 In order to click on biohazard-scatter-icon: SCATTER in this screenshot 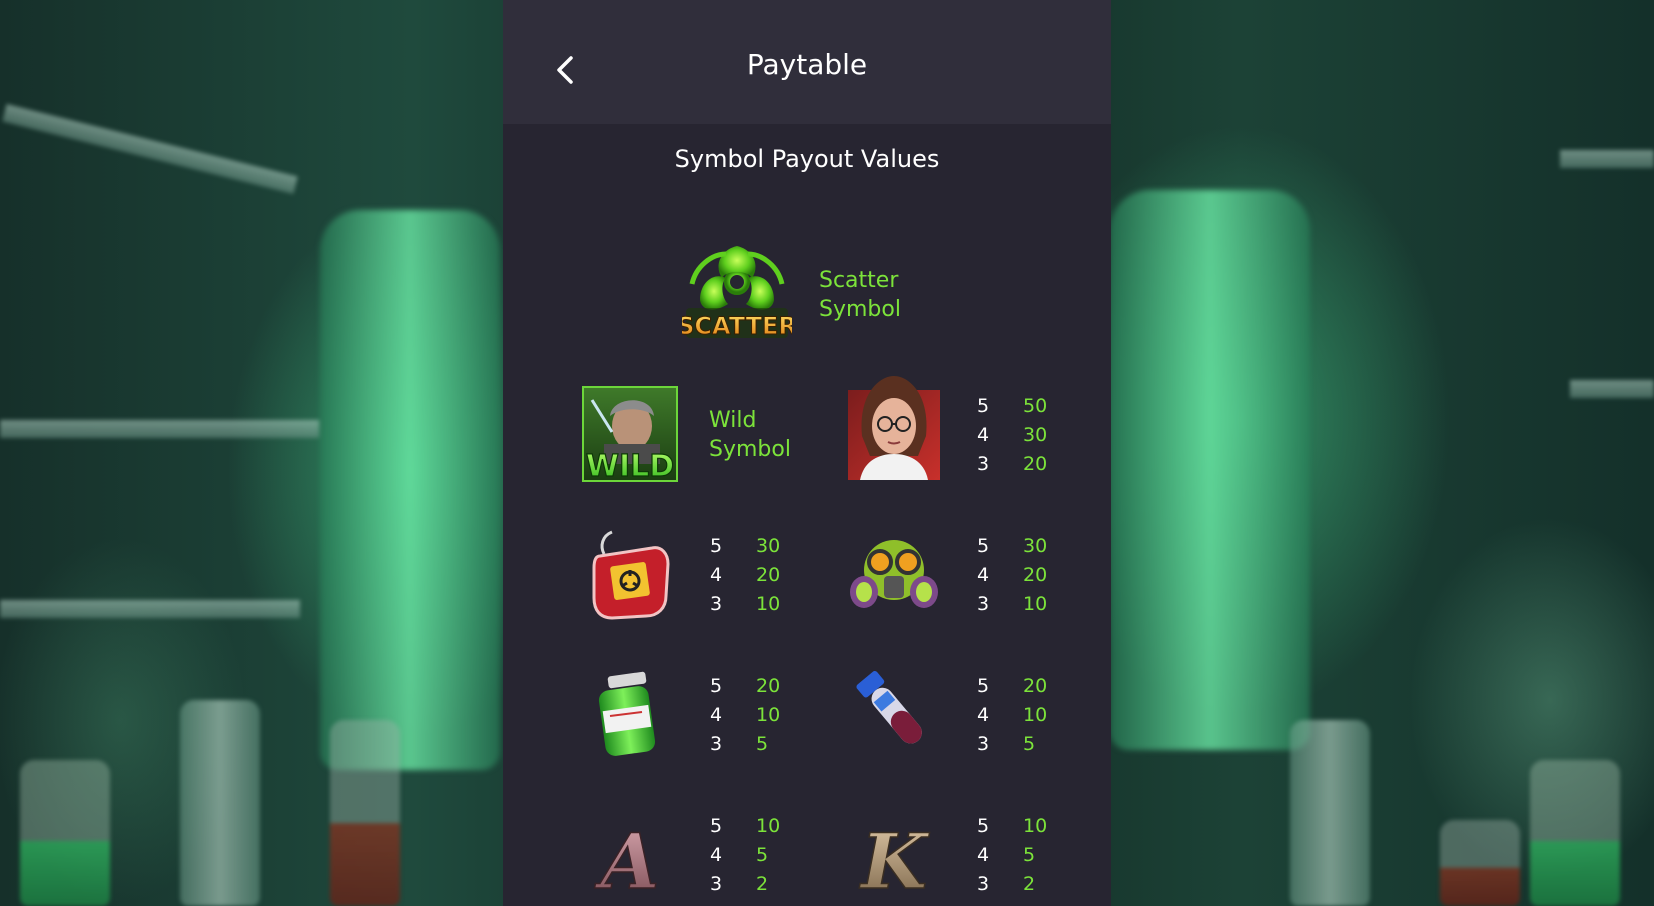, I will do `click(737, 292)`.